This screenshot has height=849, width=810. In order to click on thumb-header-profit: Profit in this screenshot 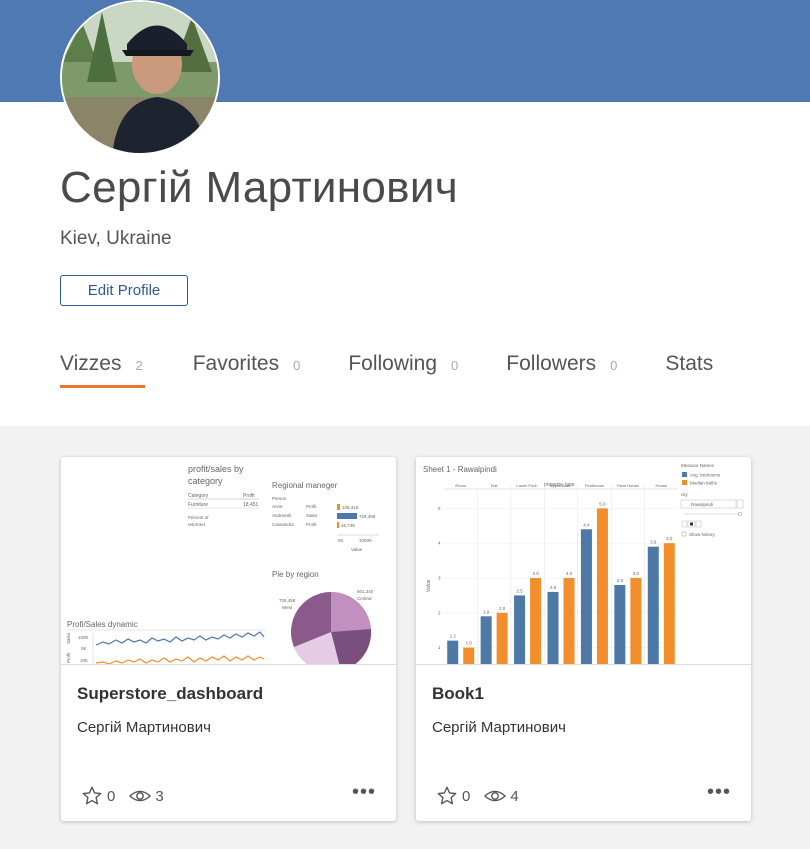, I will do `click(249, 496)`.